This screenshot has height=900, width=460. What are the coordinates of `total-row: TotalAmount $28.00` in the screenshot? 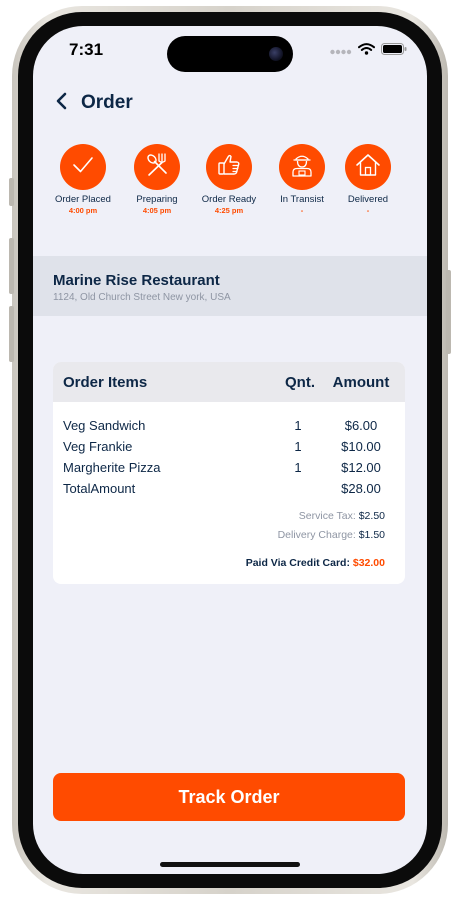 It's located at (229, 491).